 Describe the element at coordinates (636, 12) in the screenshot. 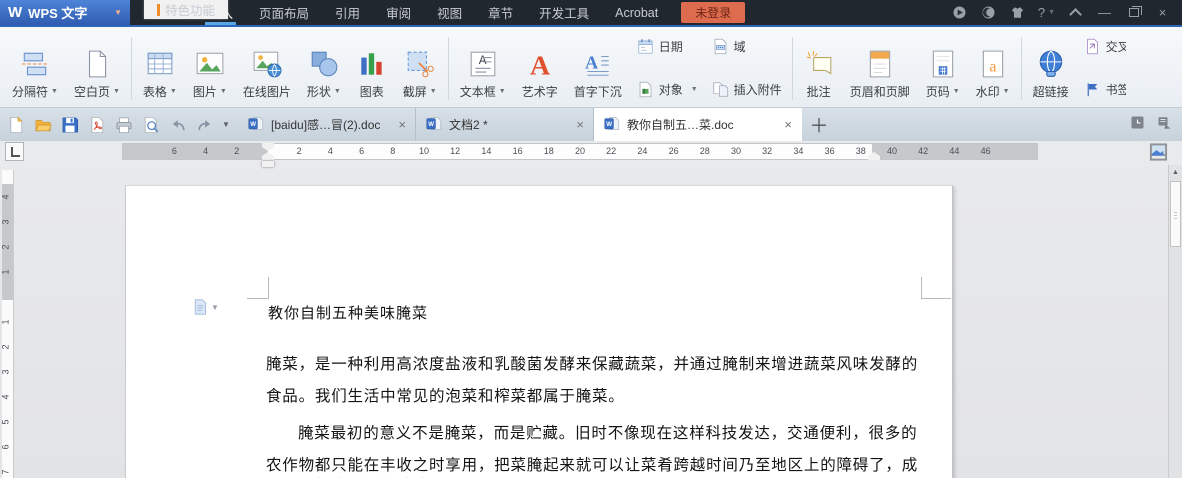

I see `menu-tab-9: Acrobat` at that location.